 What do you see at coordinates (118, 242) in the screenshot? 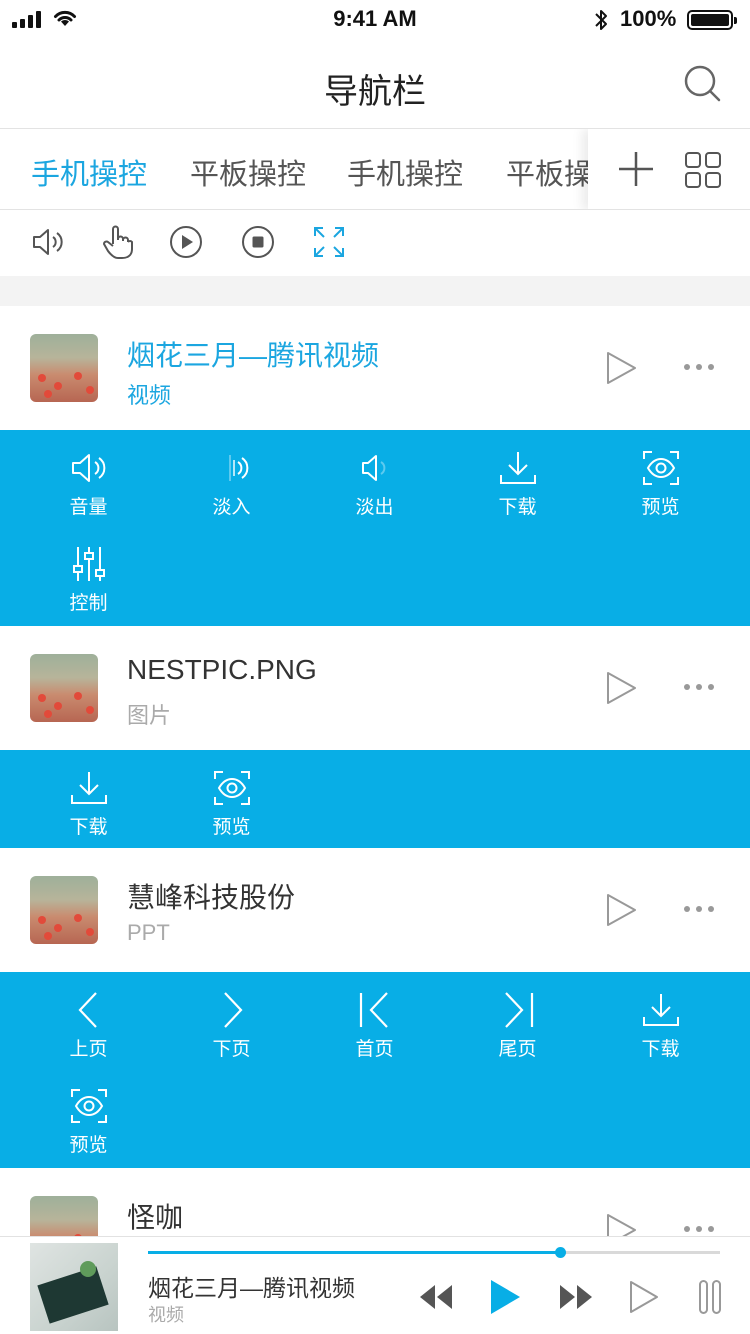
I see `hand-pointer-icon` at bounding box center [118, 242].